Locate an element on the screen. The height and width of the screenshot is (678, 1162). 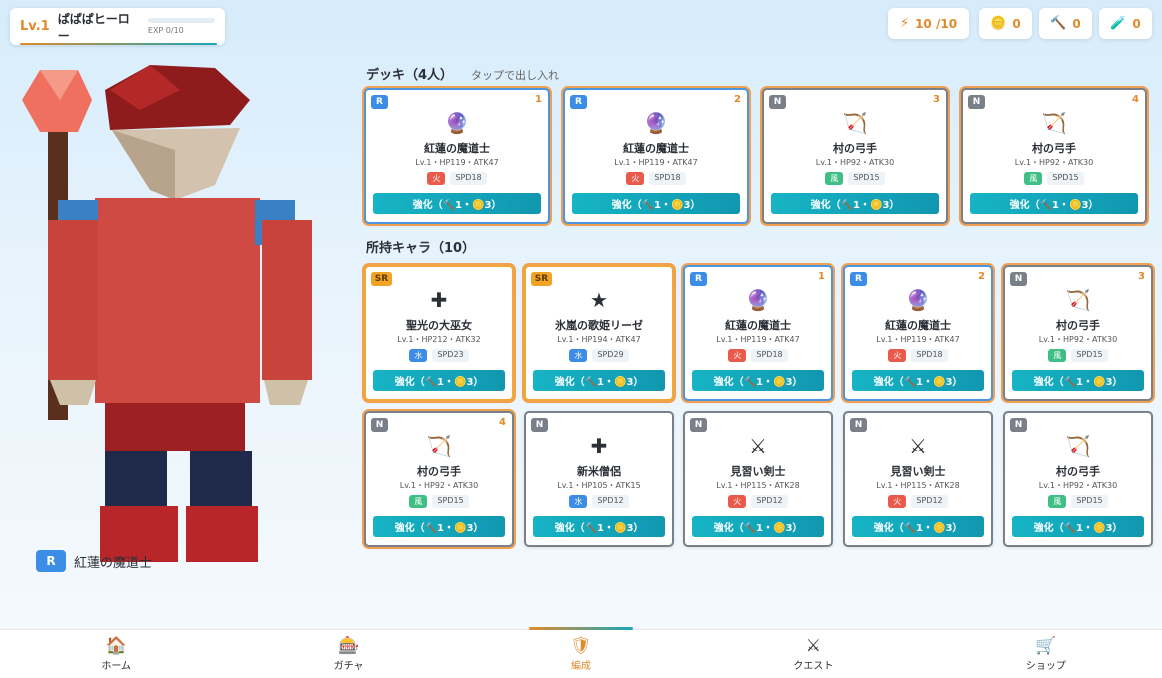
character-card: SR ✚ 聖光の大巫女 Lv.1・HP212・ATK32 水 SPD23 強化（🔨1・🪙3） is located at coordinates (439, 333).